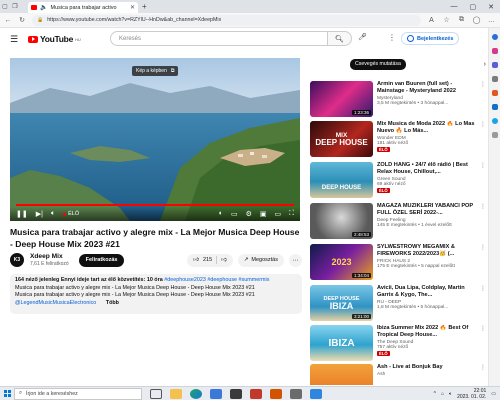 The height and width of the screenshot is (400, 500). What do you see at coordinates (341, 262) in the screenshot?
I see `recommendation-thumbnail: 2023 1:34:04` at bounding box center [341, 262].